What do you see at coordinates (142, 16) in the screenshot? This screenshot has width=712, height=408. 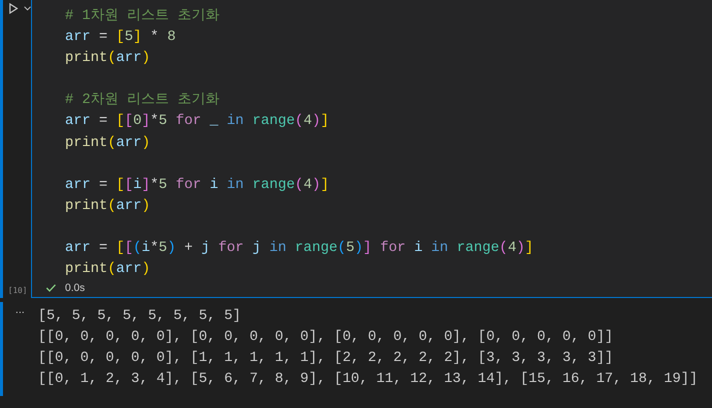 I see `code-comment: # 1차원 리스트 초기화` at bounding box center [142, 16].